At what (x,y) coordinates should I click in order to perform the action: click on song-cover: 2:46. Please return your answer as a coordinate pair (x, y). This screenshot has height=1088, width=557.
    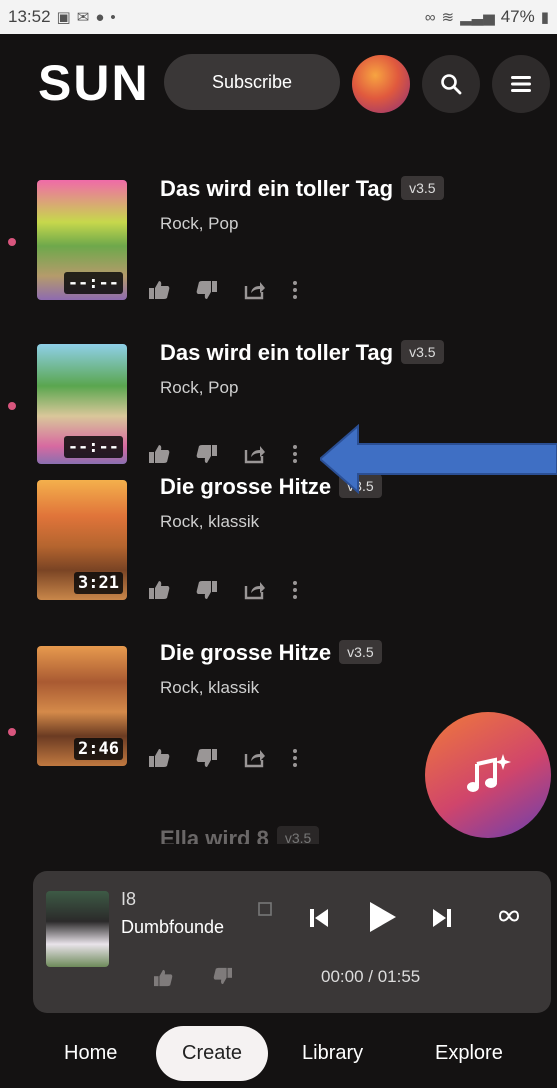
    Looking at the image, I should click on (82, 706).